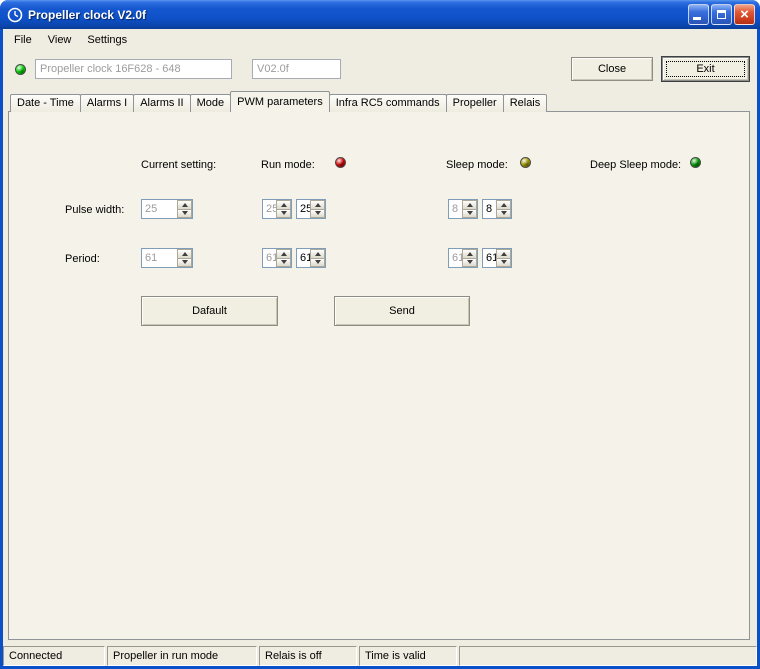  I want to click on status-propeller-mode: Propeller in run mode, so click(182, 656).